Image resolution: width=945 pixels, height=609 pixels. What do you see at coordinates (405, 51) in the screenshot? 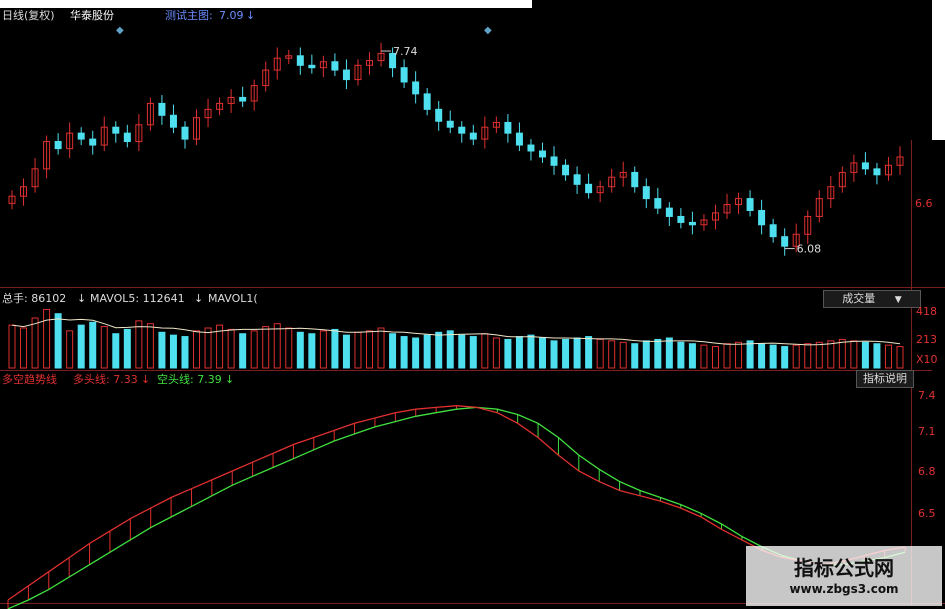
I see `high-price-label: 7.74` at bounding box center [405, 51].